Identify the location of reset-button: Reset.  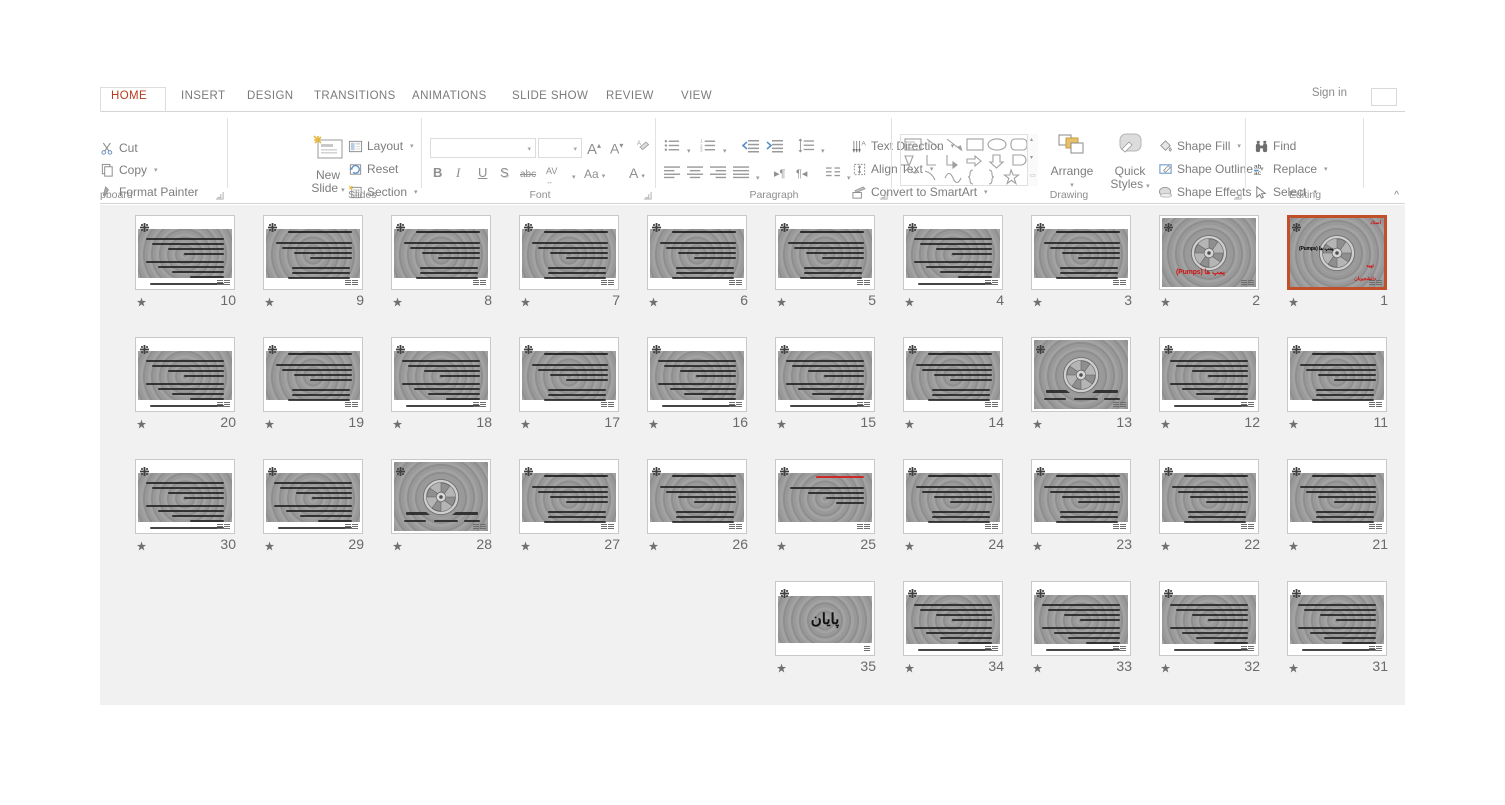
(373, 169).